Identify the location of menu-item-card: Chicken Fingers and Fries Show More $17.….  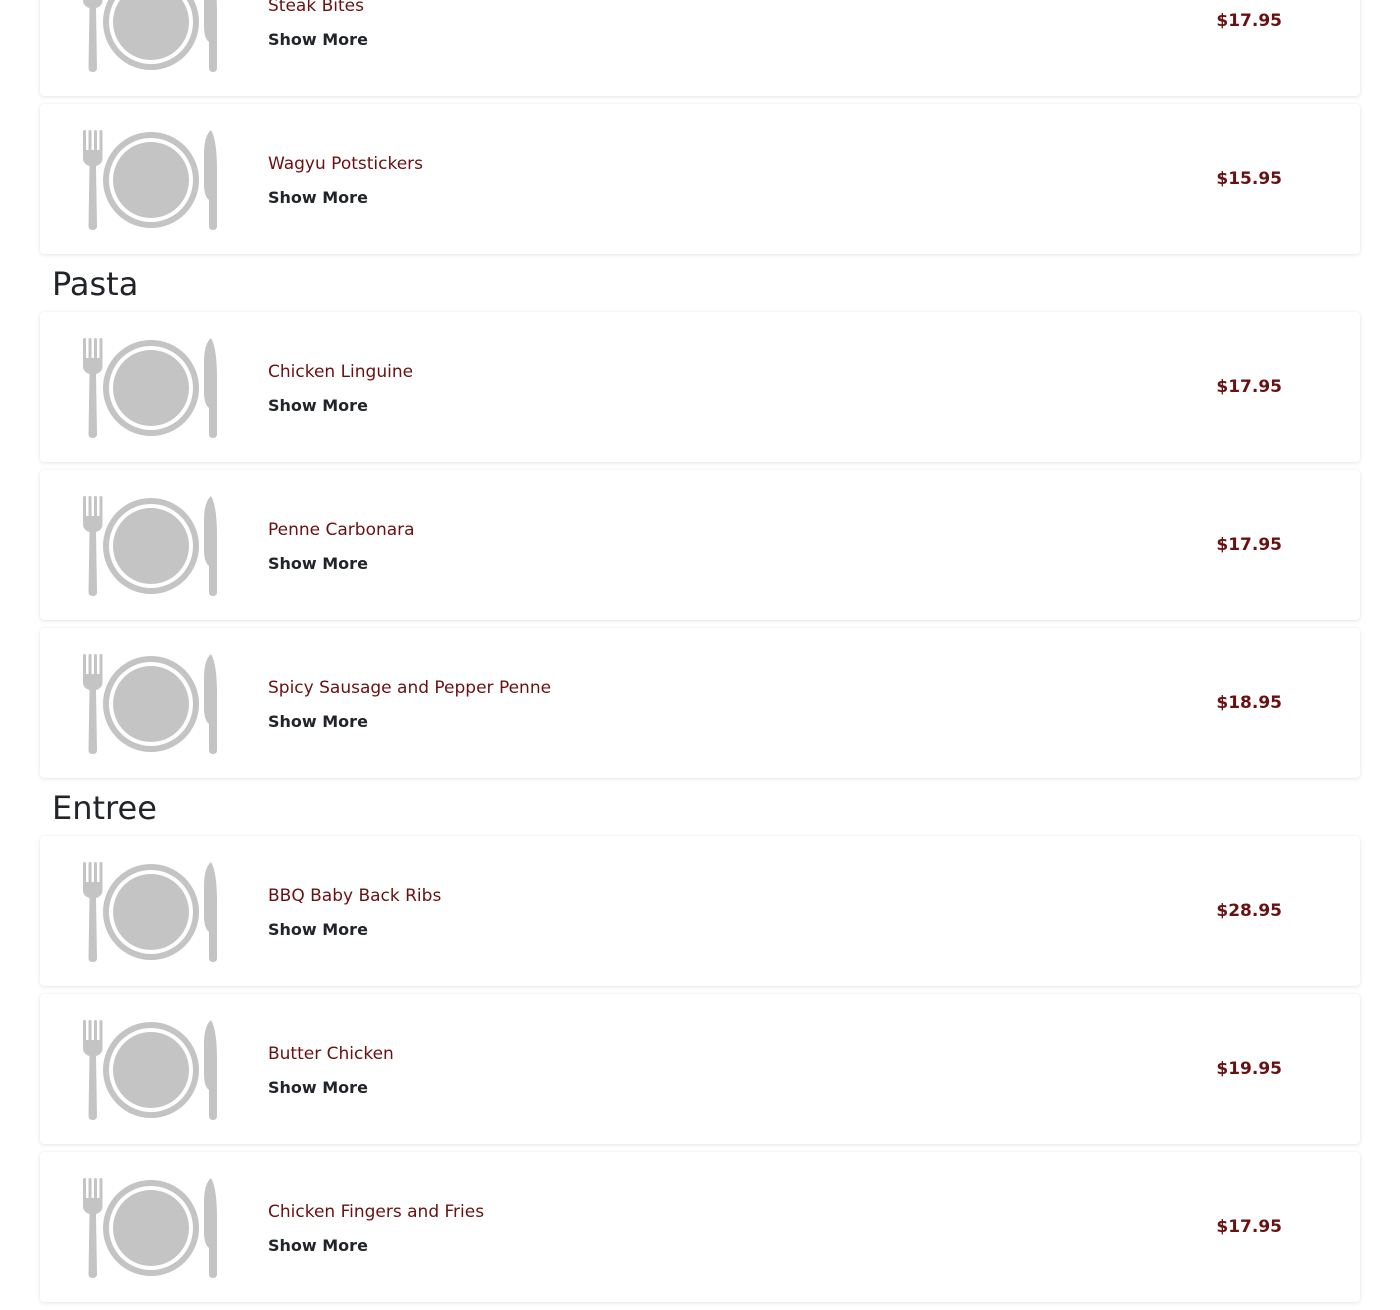
(700, 1227).